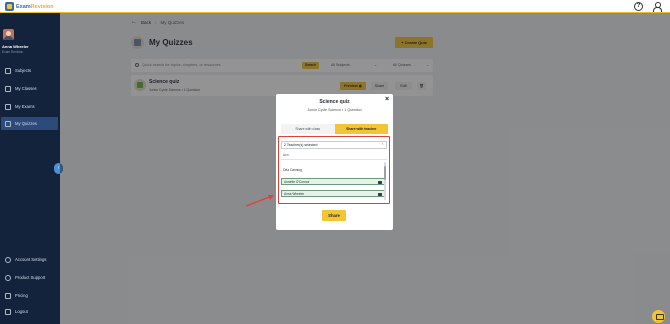  I want to click on phone-icon, so click(8, 70).